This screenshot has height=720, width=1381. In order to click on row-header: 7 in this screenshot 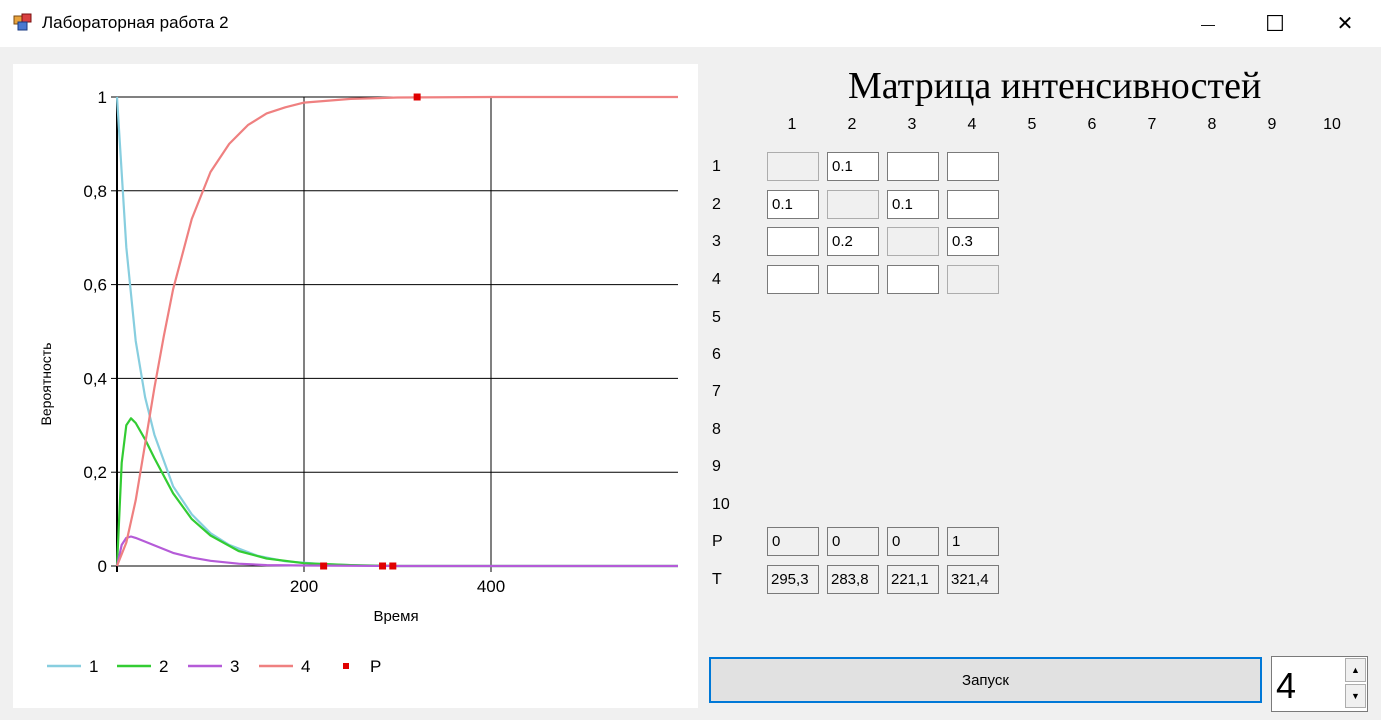, I will do `click(716, 391)`.